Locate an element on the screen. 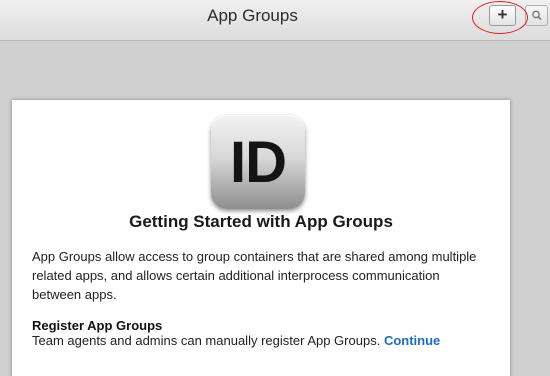 This screenshot has width=550, height=376. continue-link: Continue is located at coordinates (412, 340).